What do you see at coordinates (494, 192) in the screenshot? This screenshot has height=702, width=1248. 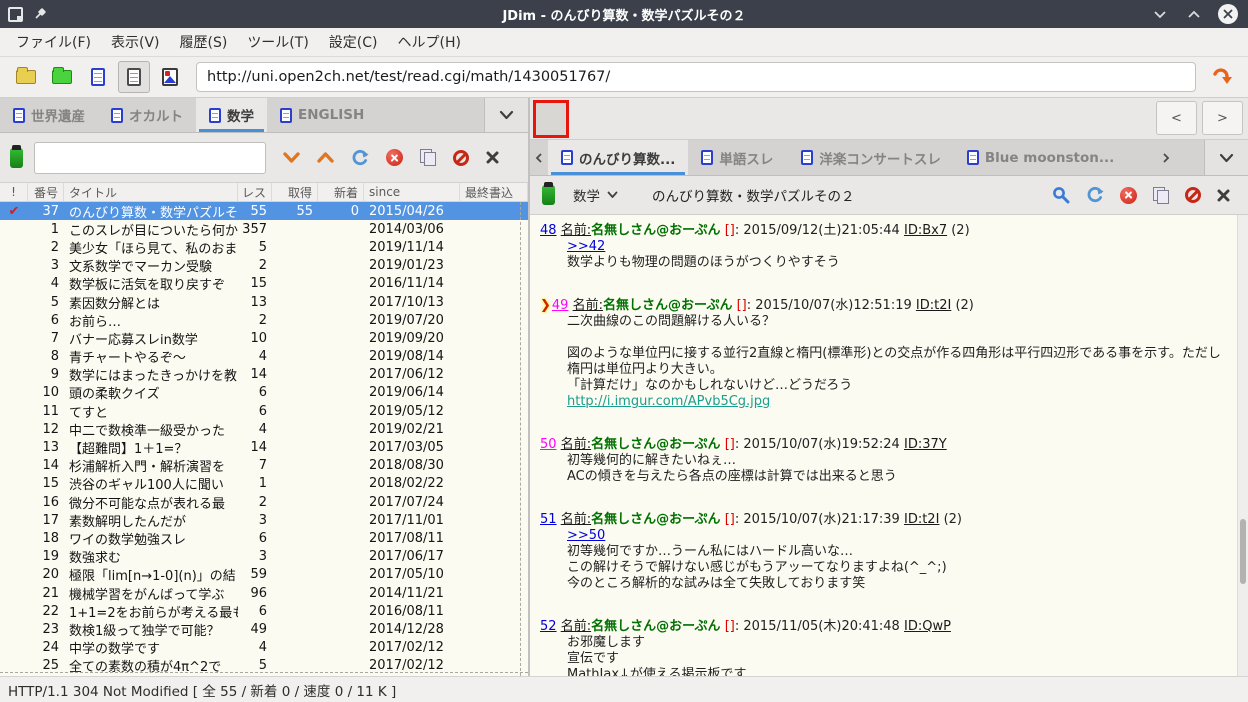 I see `header-last-write: 最終書込` at bounding box center [494, 192].